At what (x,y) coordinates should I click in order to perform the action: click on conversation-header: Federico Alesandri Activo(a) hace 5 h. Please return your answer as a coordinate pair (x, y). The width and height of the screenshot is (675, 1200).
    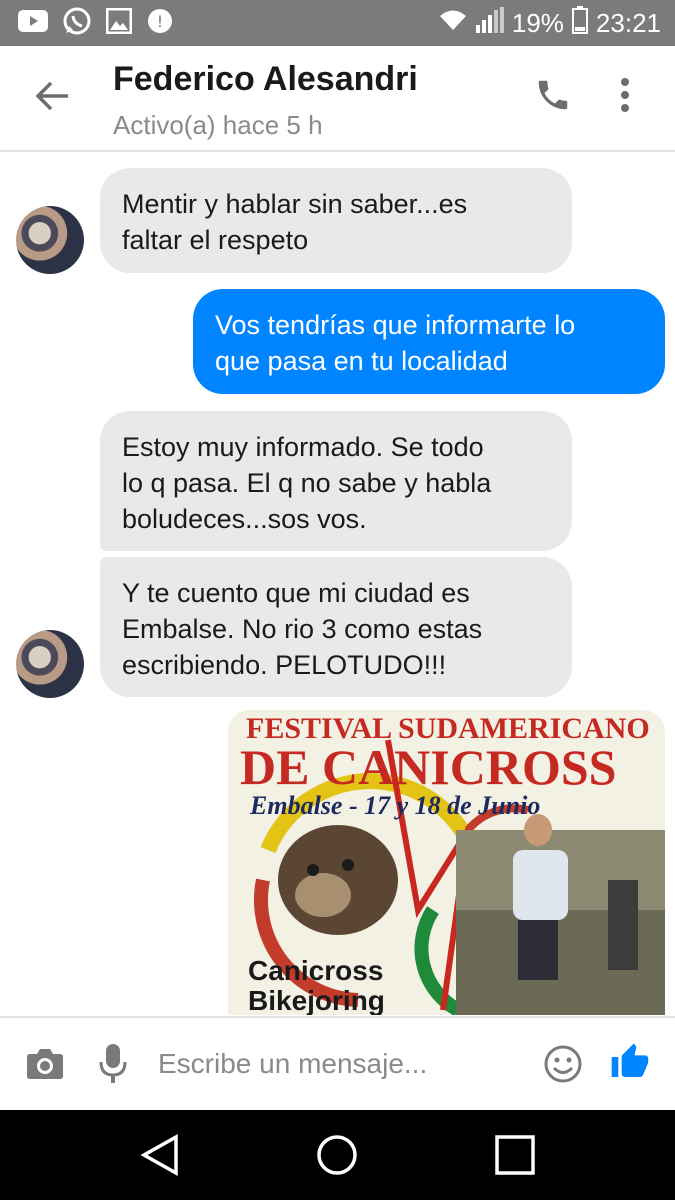
    Looking at the image, I should click on (337, 99).